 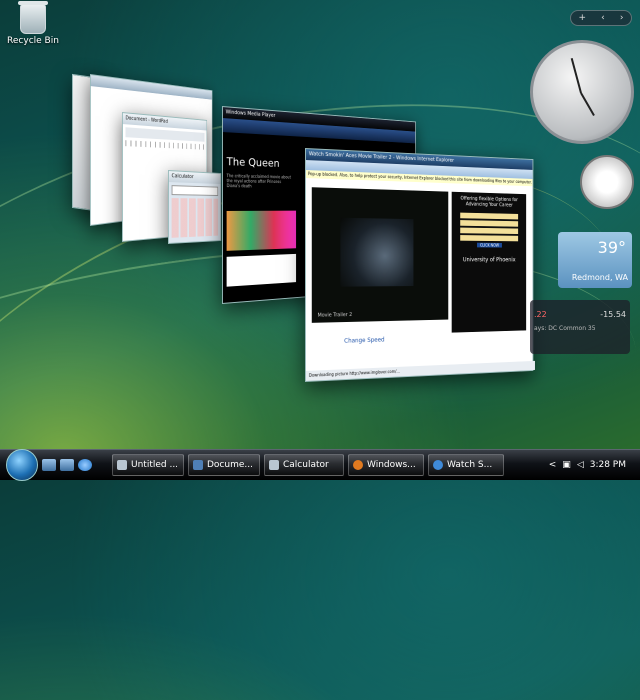 What do you see at coordinates (33, 41) in the screenshot?
I see `recycle-bin-label: Recycle Bin` at bounding box center [33, 41].